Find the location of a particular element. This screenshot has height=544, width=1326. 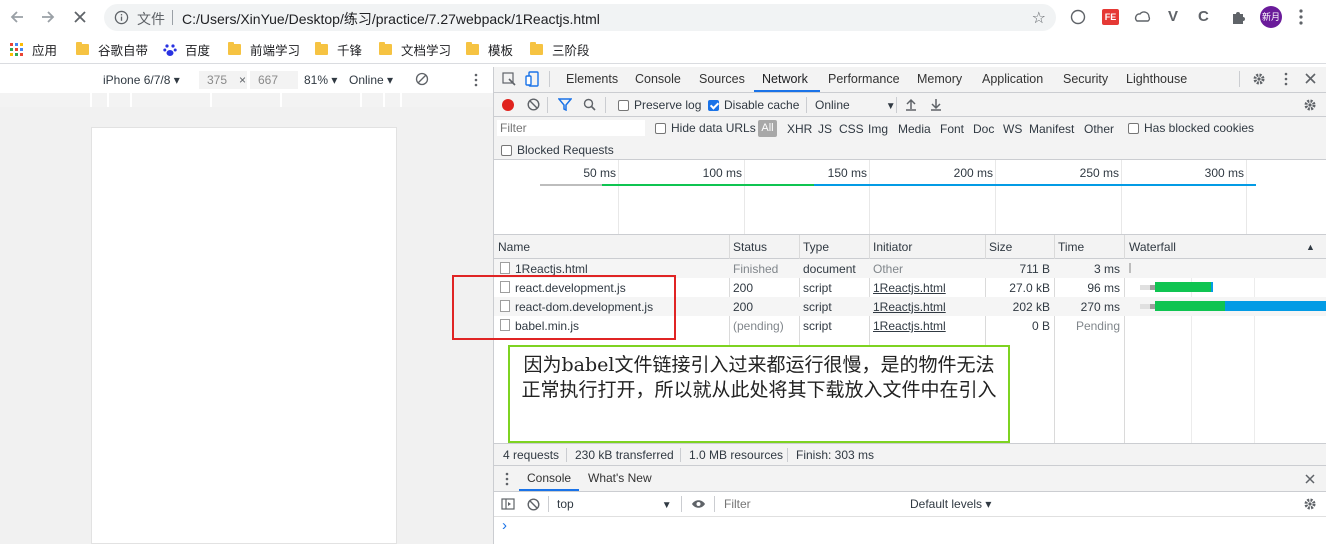

vue-extension-icon: V is located at coordinates (1173, 16).